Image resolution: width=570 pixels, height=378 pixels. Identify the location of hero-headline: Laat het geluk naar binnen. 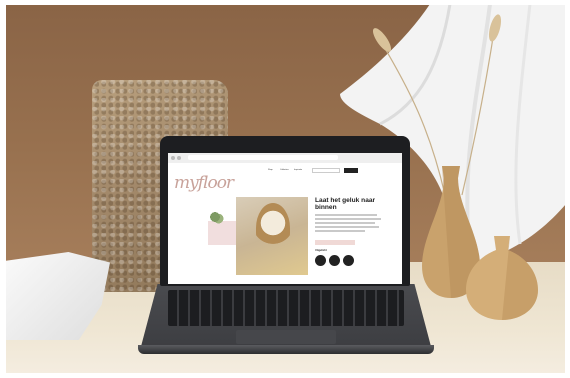
(345, 204).